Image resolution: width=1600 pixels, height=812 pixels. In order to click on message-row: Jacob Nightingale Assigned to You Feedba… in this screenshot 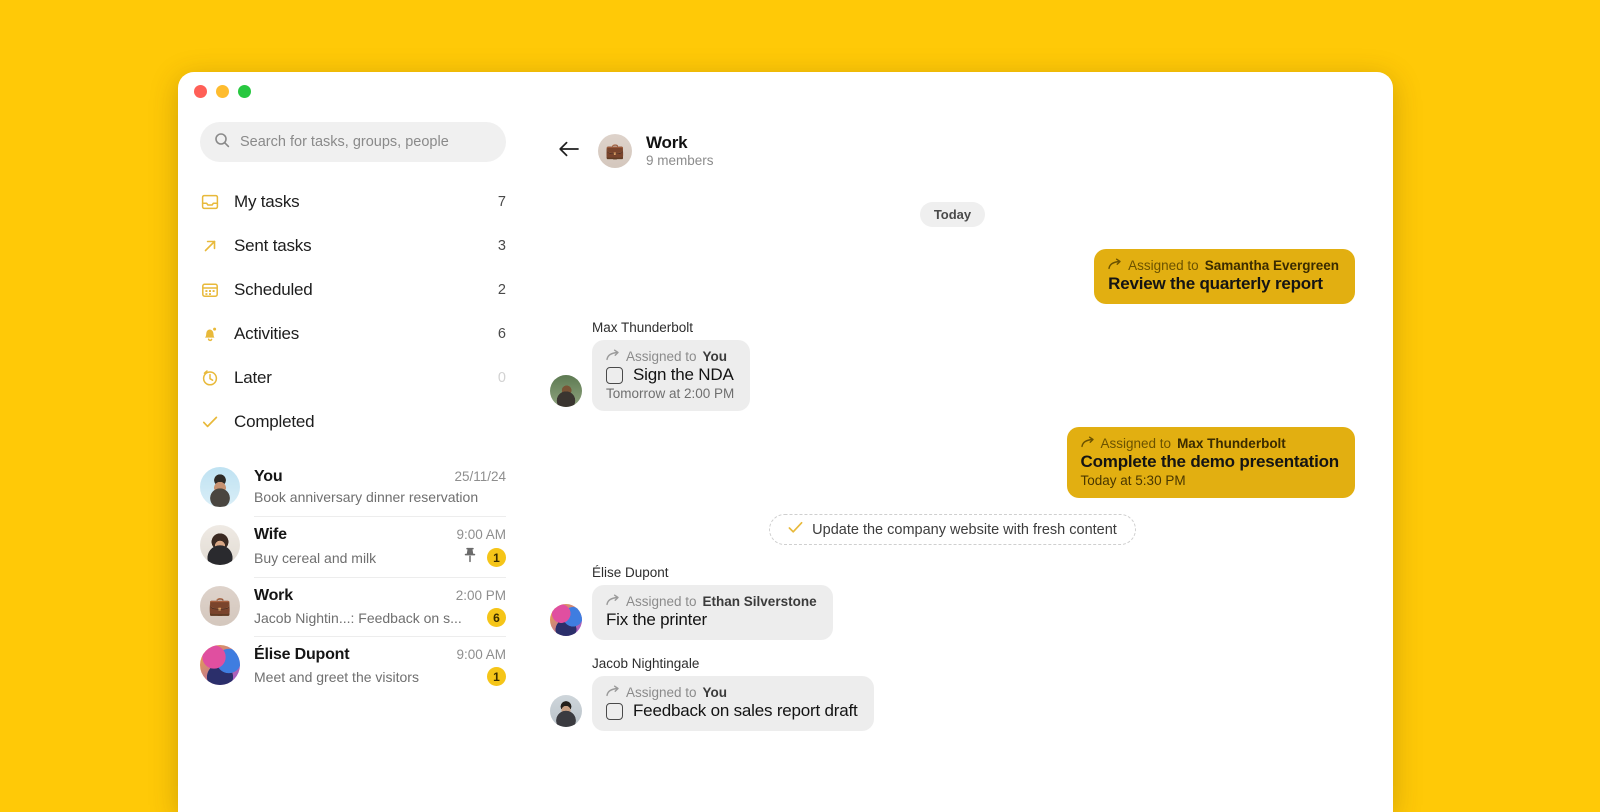, I will do `click(952, 694)`.